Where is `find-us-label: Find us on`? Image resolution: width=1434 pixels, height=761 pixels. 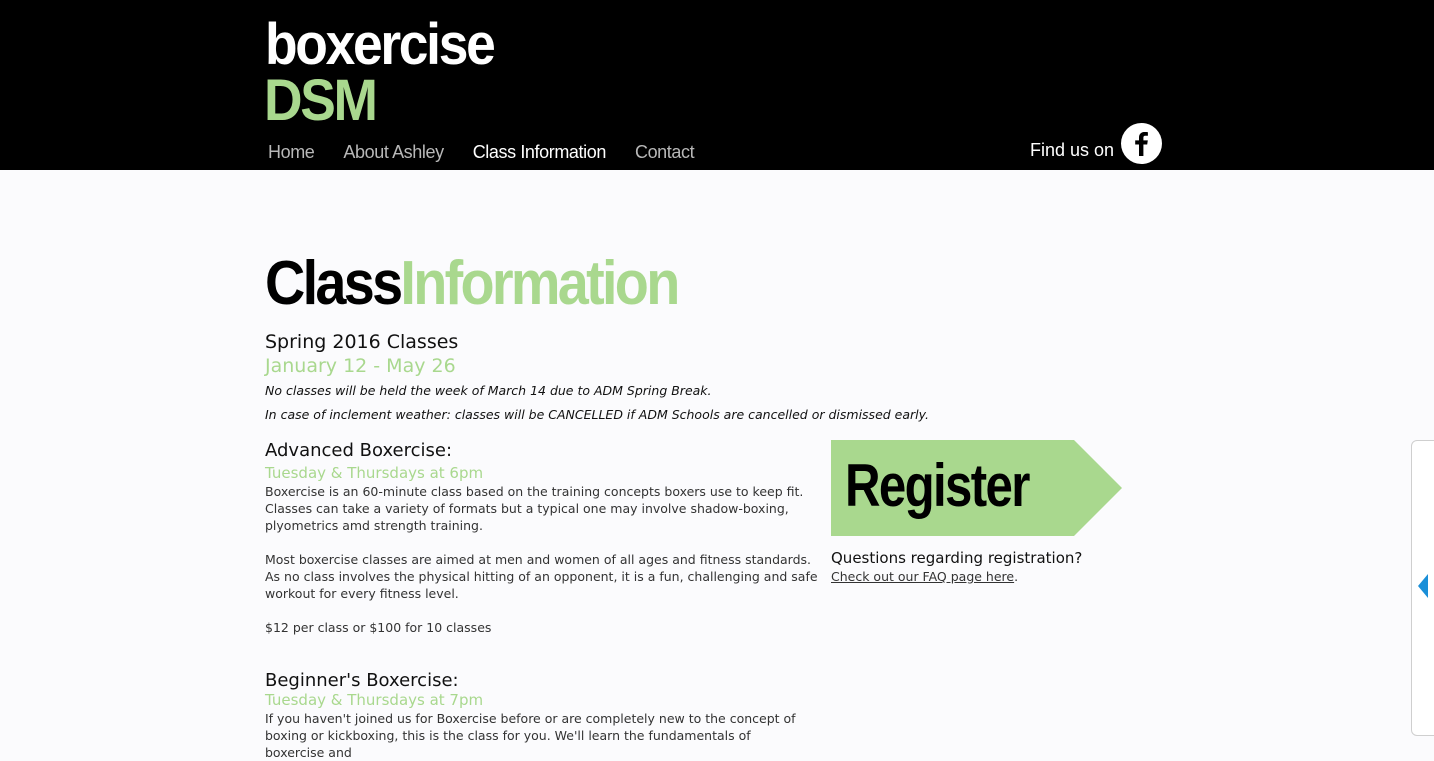 find-us-label: Find us on is located at coordinates (1072, 150).